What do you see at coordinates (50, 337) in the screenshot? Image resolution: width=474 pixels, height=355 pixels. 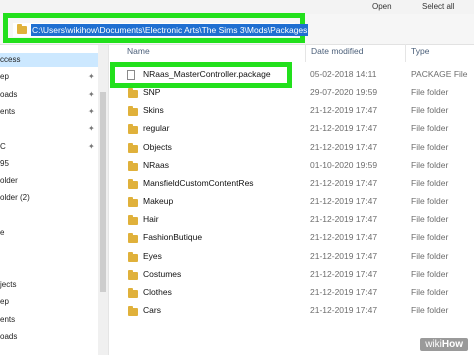 I see `nav-item: oads` at bounding box center [50, 337].